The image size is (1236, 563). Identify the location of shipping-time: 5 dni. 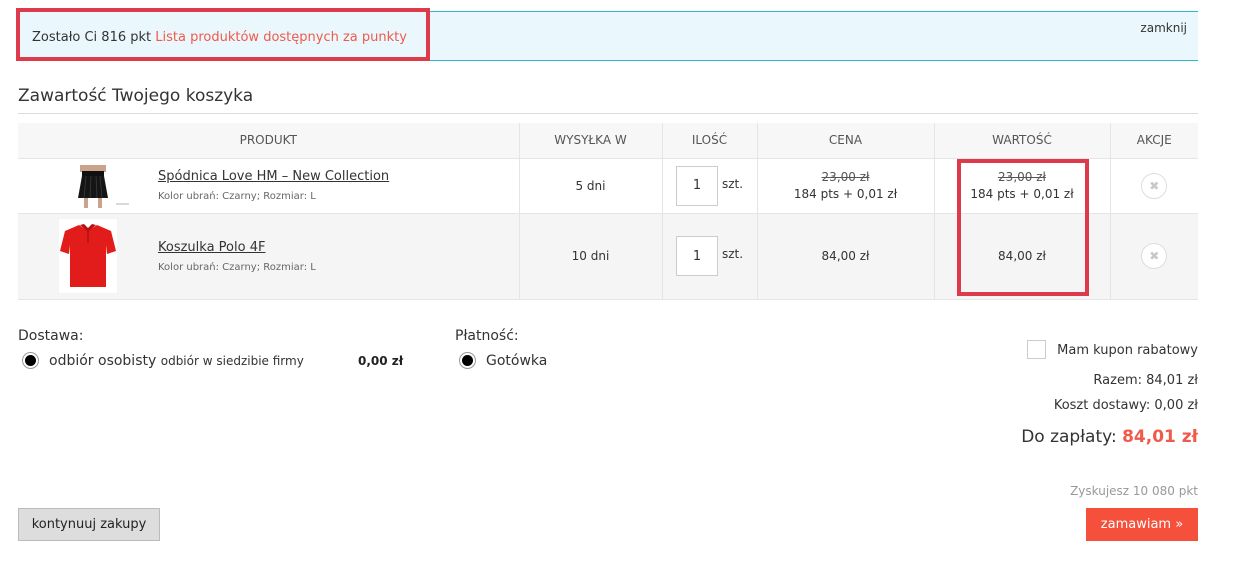
(590, 185).